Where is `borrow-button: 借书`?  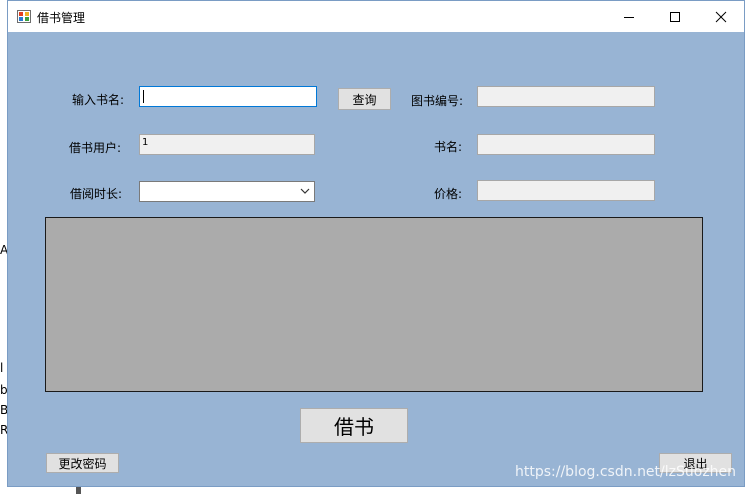 borrow-button: 借书 is located at coordinates (354, 425).